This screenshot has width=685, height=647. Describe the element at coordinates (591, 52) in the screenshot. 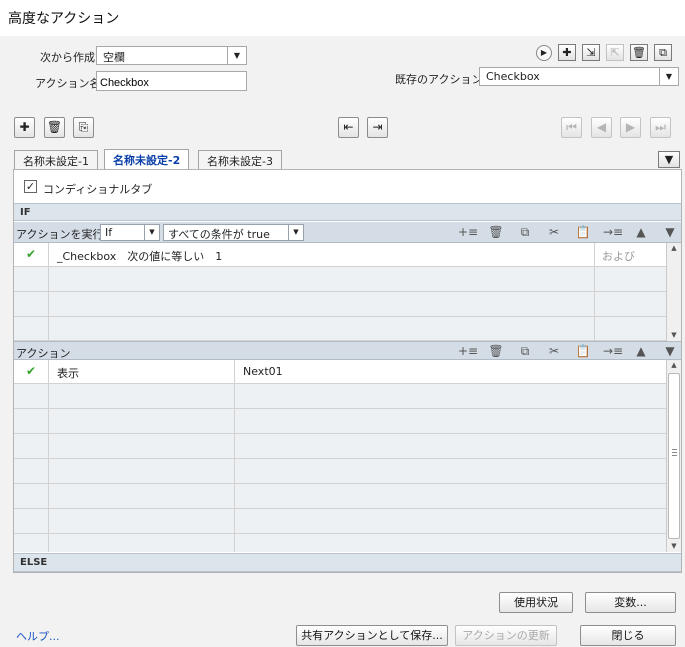

I see `import-icon: ⇲` at that location.